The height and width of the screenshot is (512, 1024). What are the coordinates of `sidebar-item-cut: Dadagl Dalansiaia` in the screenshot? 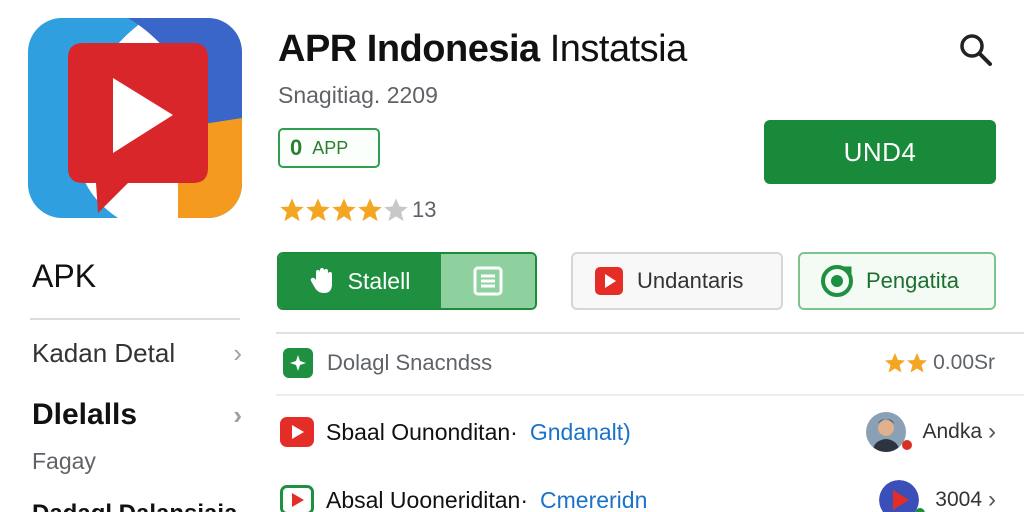 It's located at (134, 506).